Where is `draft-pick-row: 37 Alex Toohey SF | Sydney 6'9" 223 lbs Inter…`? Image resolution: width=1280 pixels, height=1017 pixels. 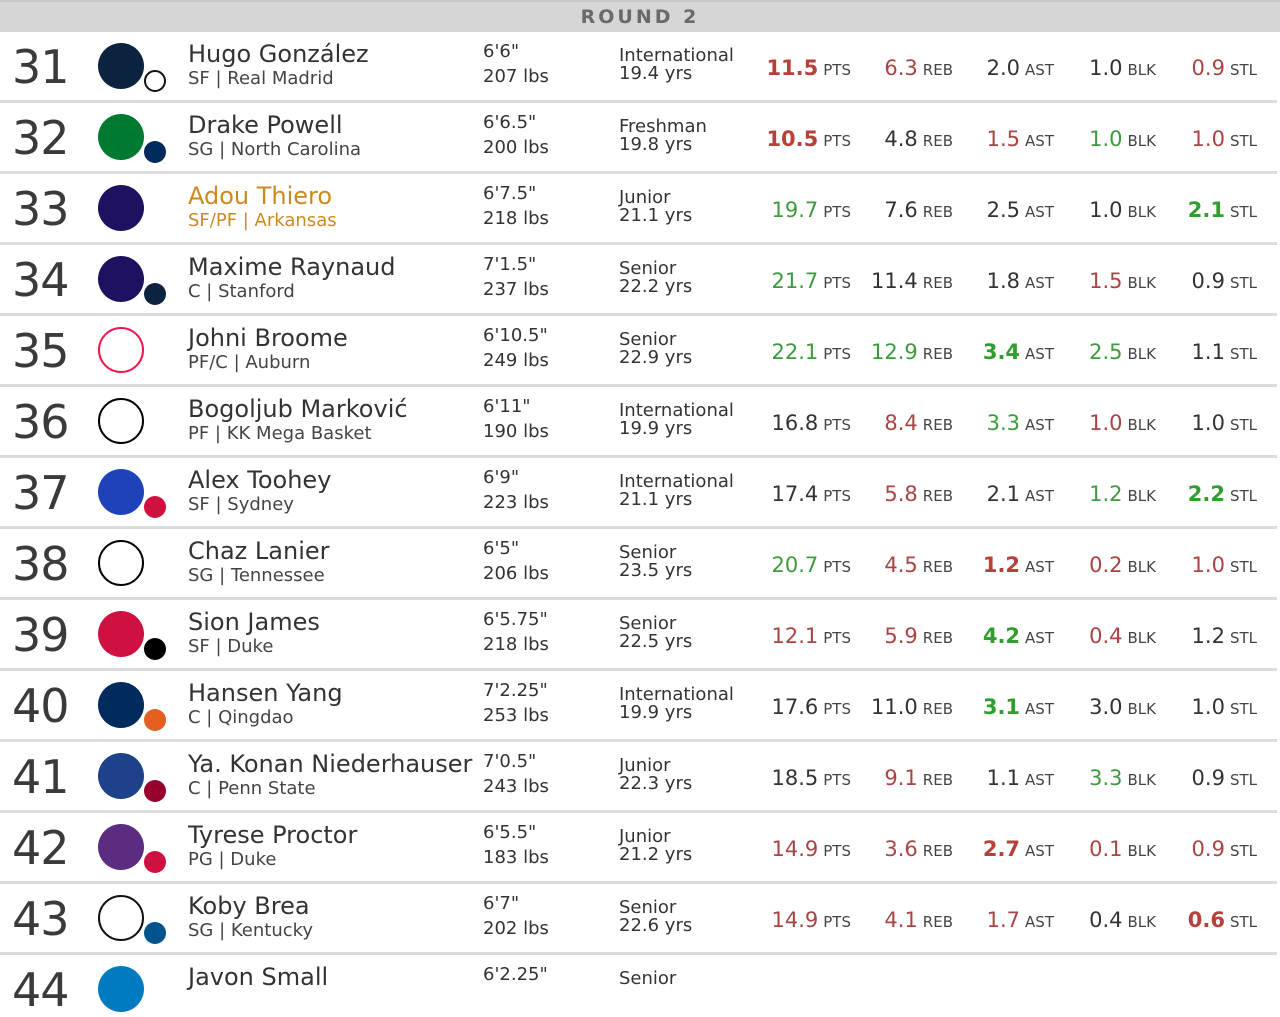 draft-pick-row: 37 Alex Toohey SF | Sydney 6'9" 223 lbs Inter… is located at coordinates (638, 493).